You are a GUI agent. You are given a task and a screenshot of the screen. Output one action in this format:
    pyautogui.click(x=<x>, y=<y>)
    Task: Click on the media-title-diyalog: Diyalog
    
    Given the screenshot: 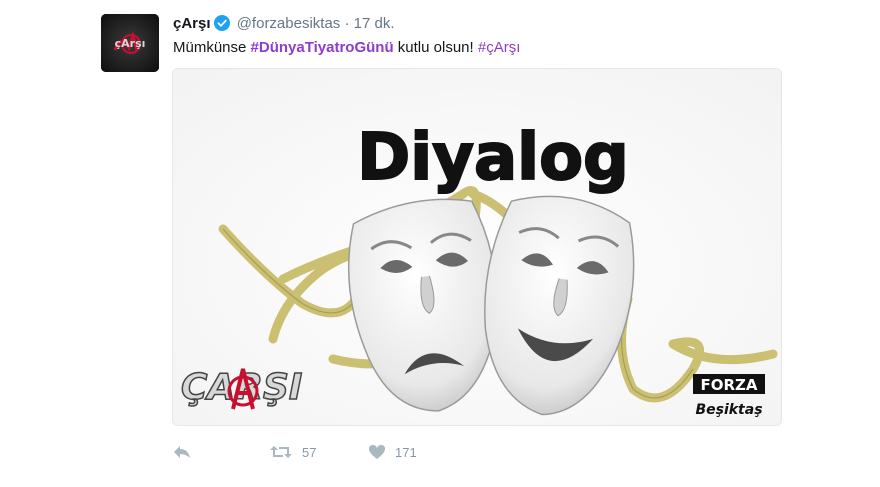 What is the action you would take?
    pyautogui.click(x=493, y=158)
    